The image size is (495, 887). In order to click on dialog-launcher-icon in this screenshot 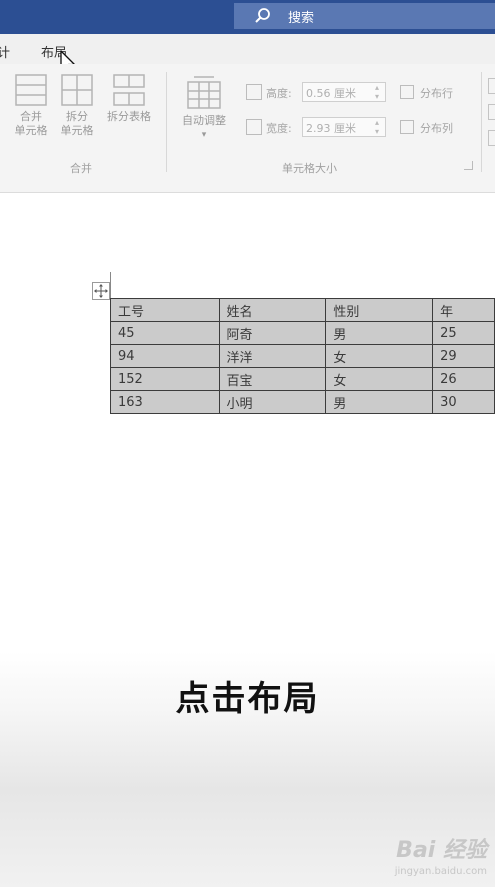, I will do `click(468, 165)`.